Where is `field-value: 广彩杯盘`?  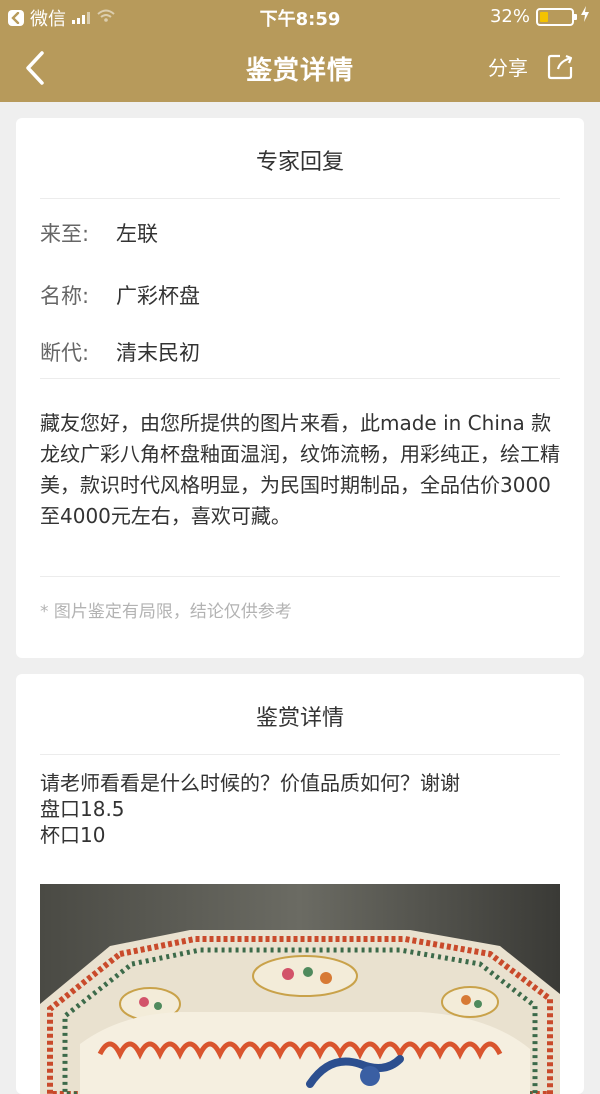 field-value: 广彩杯盘 is located at coordinates (158, 296).